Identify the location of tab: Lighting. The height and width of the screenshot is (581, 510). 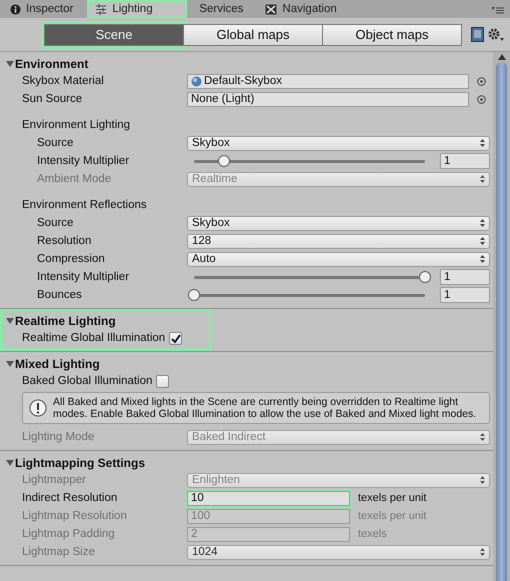
(137, 9).